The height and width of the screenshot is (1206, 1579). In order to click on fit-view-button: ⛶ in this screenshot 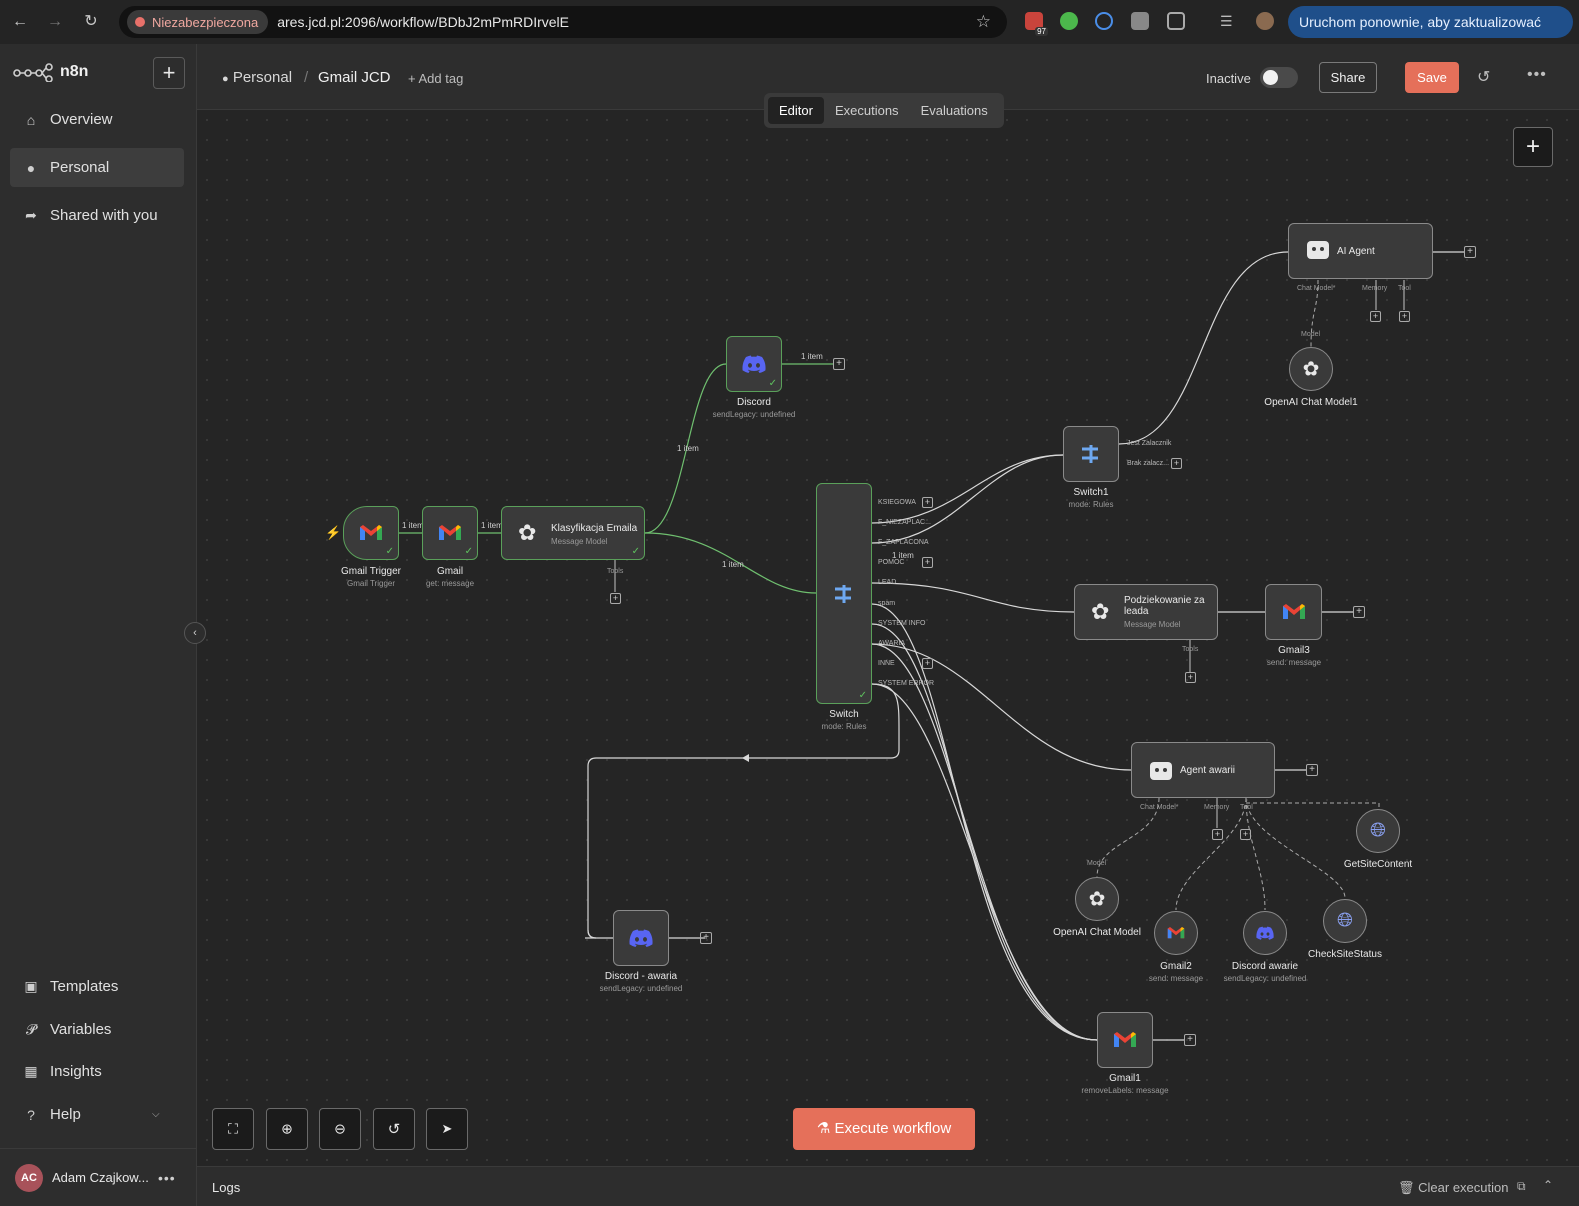, I will do `click(233, 1129)`.